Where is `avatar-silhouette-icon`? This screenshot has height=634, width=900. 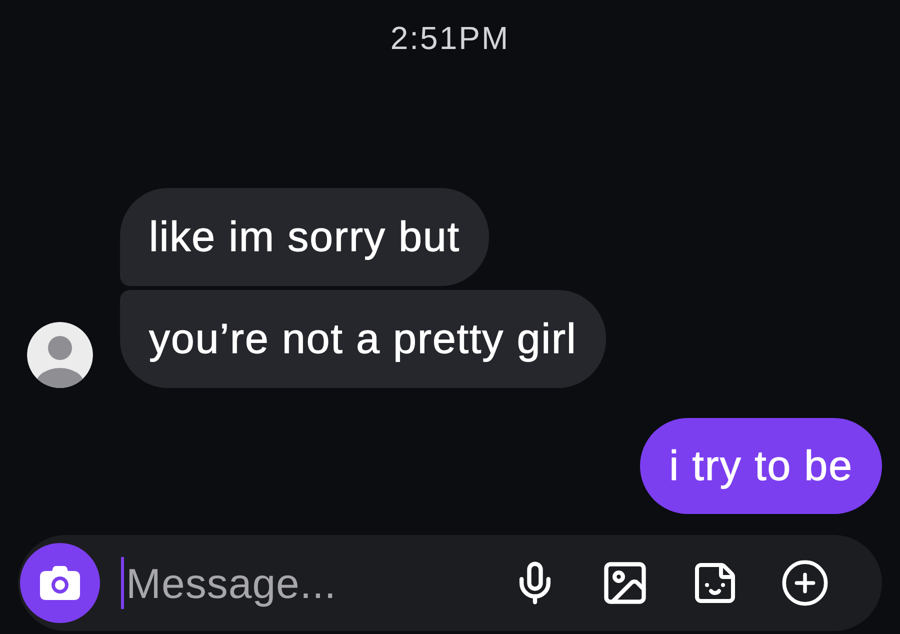 avatar-silhouette-icon is located at coordinates (60, 355).